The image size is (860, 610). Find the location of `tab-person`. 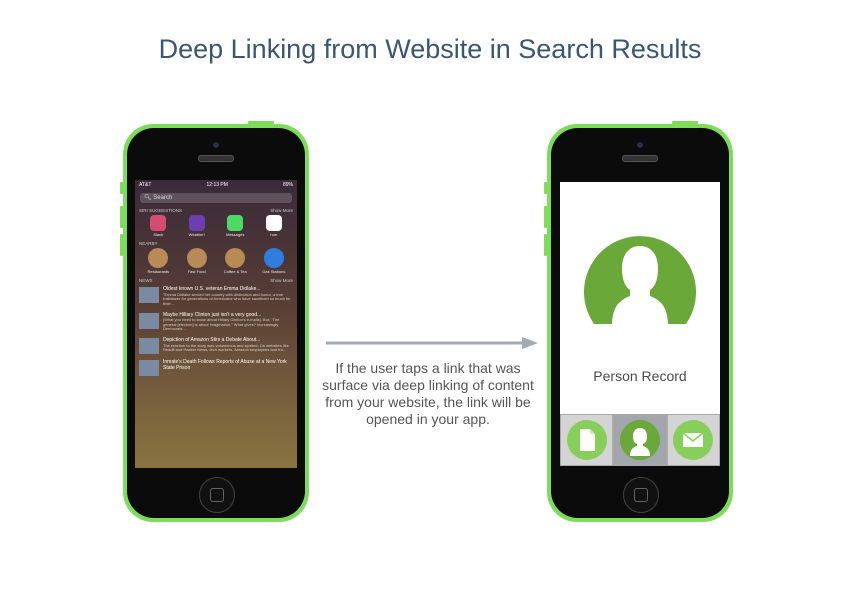

tab-person is located at coordinates (640, 440).